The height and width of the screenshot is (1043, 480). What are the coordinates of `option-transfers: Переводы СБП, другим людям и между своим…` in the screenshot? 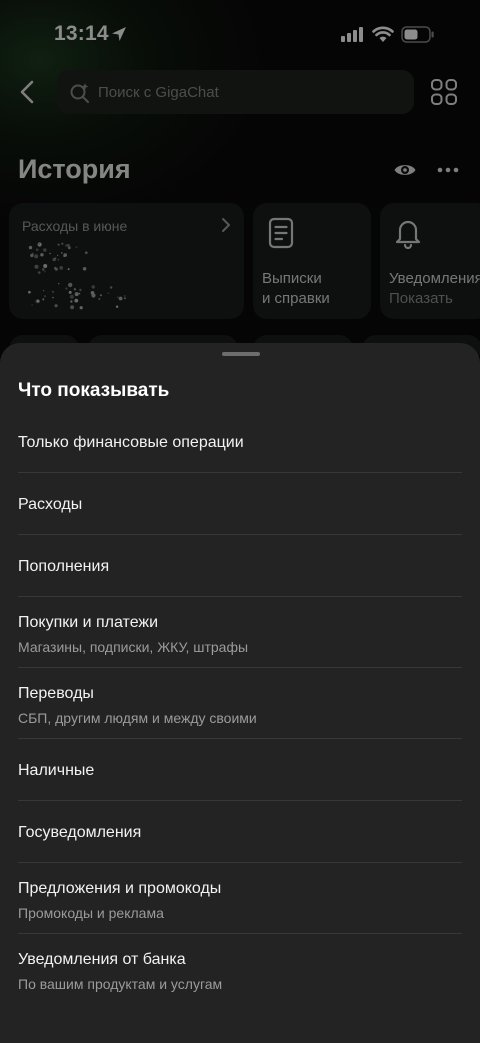 It's located at (240, 703).